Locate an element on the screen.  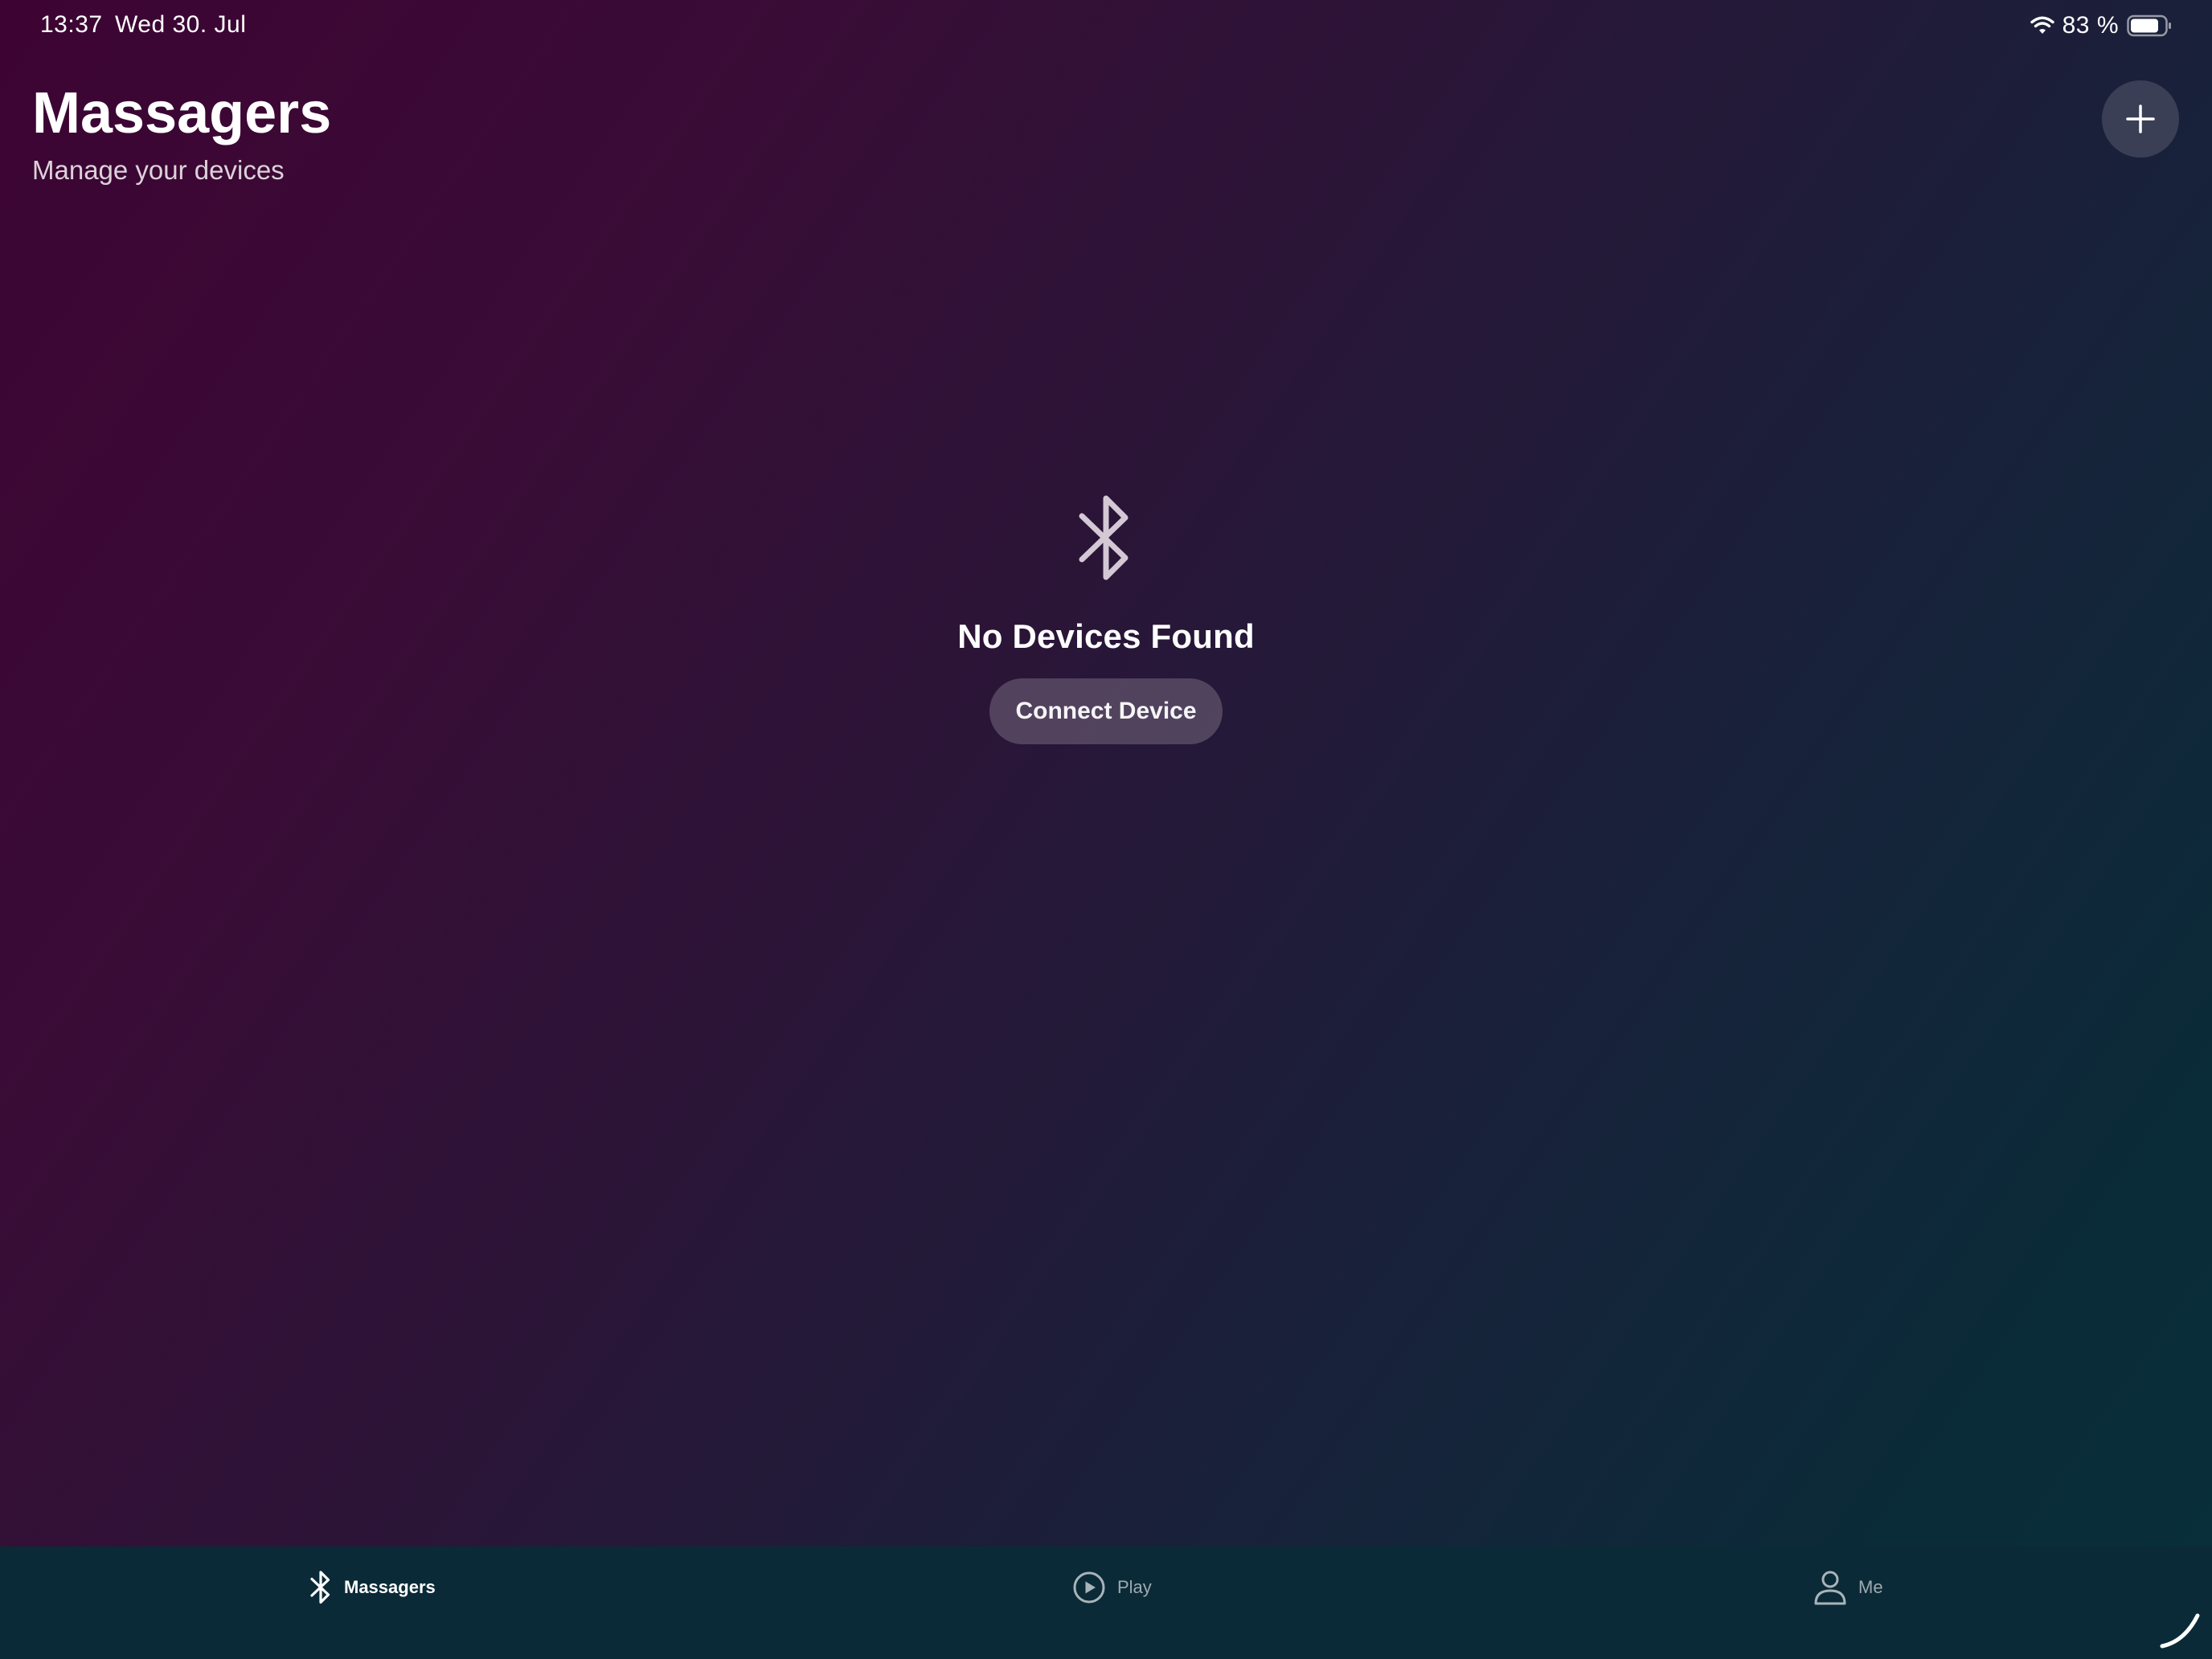
tab-massagers-label: Massagers is located at coordinates (390, 1587).